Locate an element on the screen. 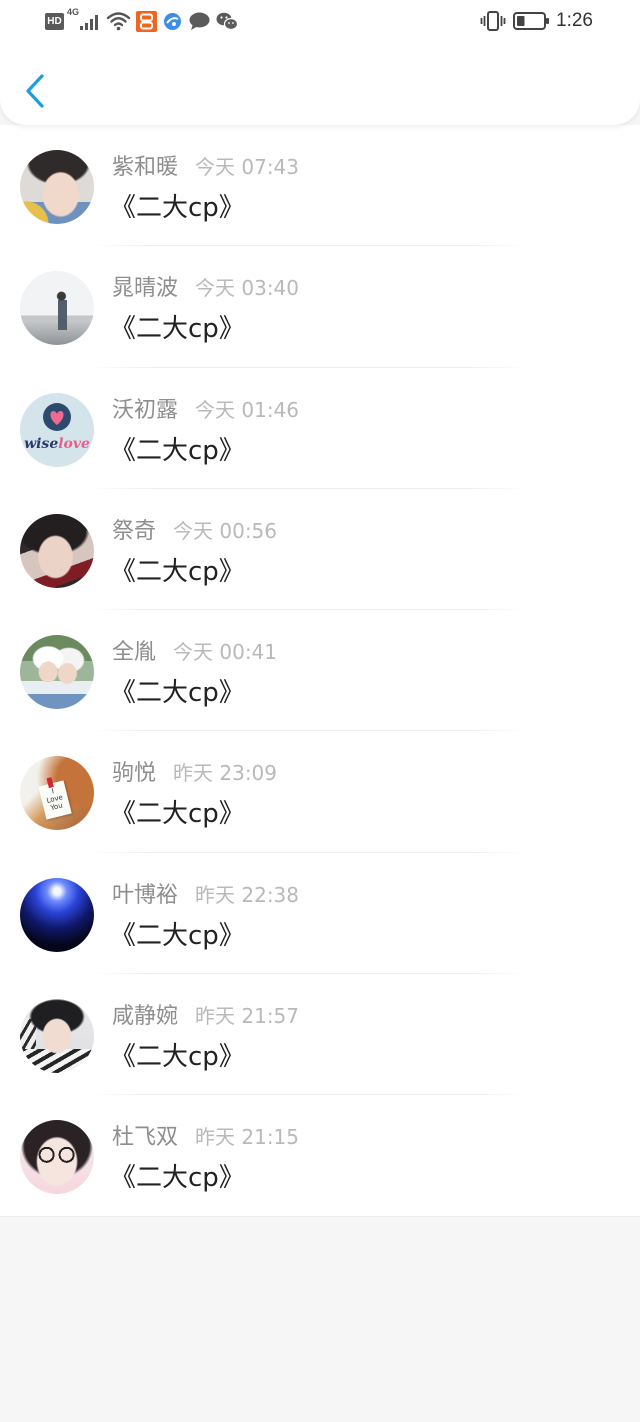 The image size is (640, 1422). sender-name: 全胤 is located at coordinates (134, 652).